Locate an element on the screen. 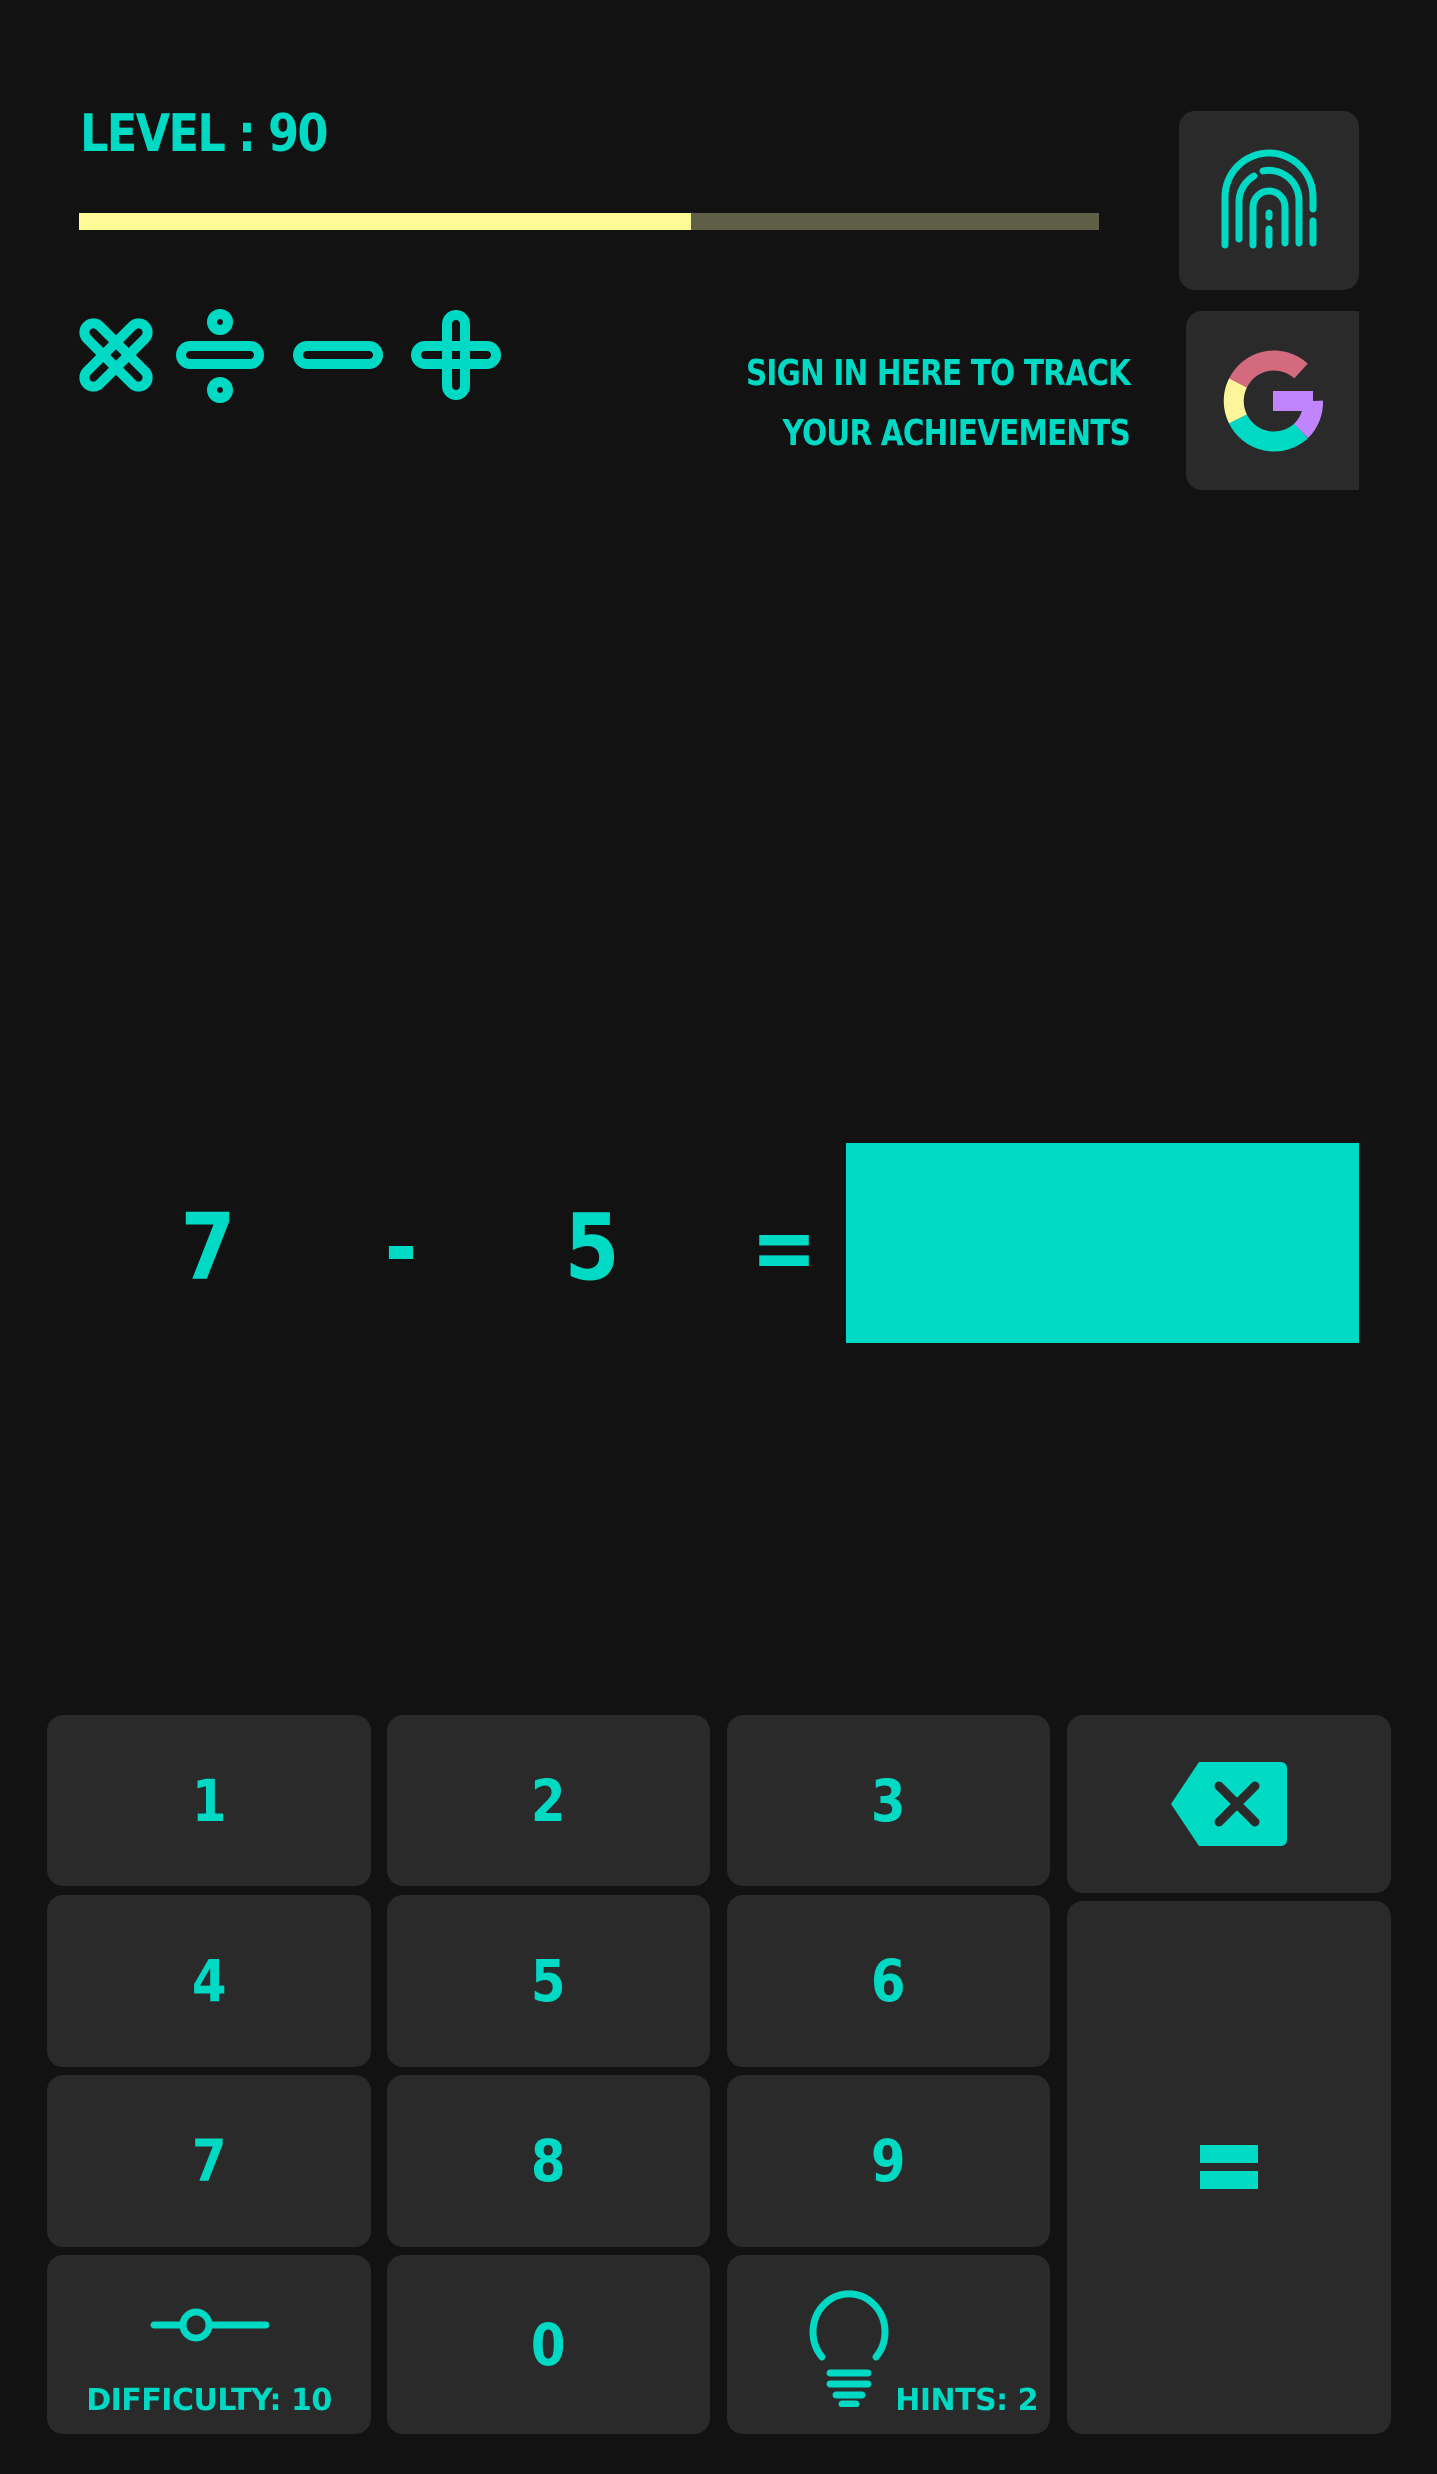 This screenshot has height=2474, width=1437. google-g-icon is located at coordinates (1273, 400).